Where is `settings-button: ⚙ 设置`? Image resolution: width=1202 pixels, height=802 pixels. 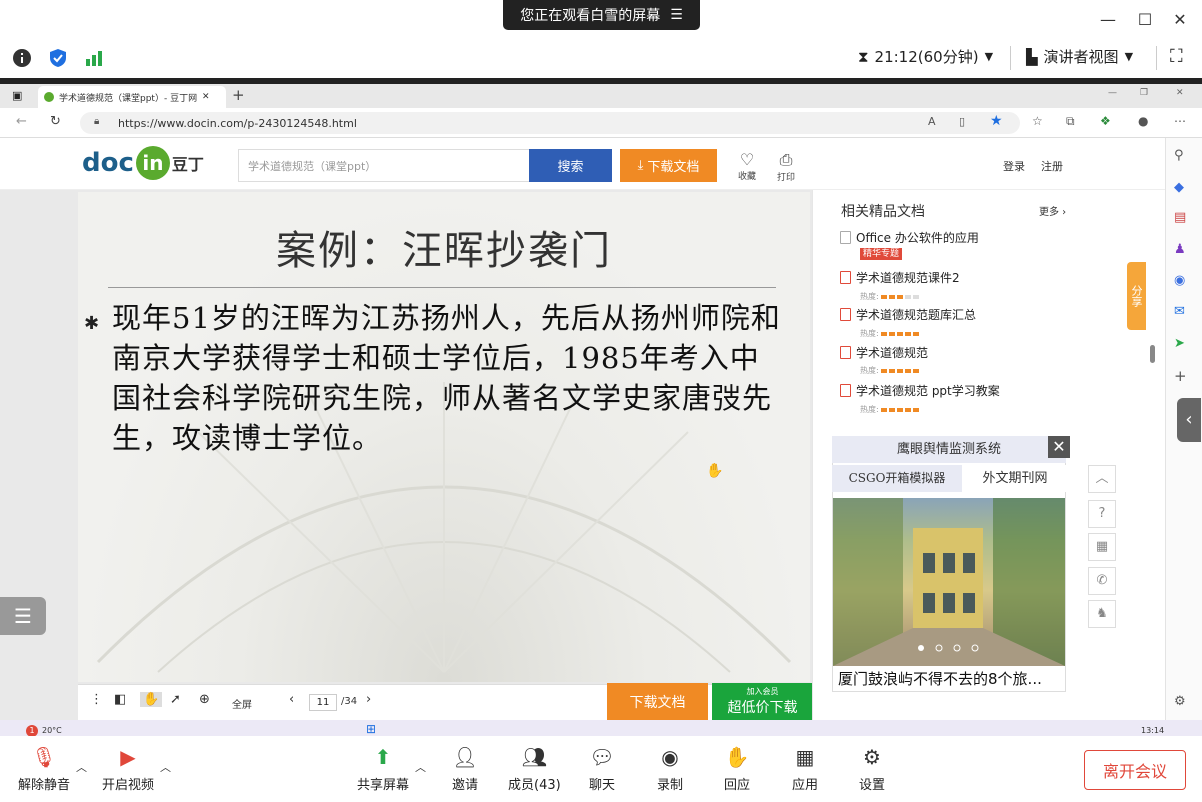
settings-button: ⚙ 设置 is located at coordinates (872, 768).